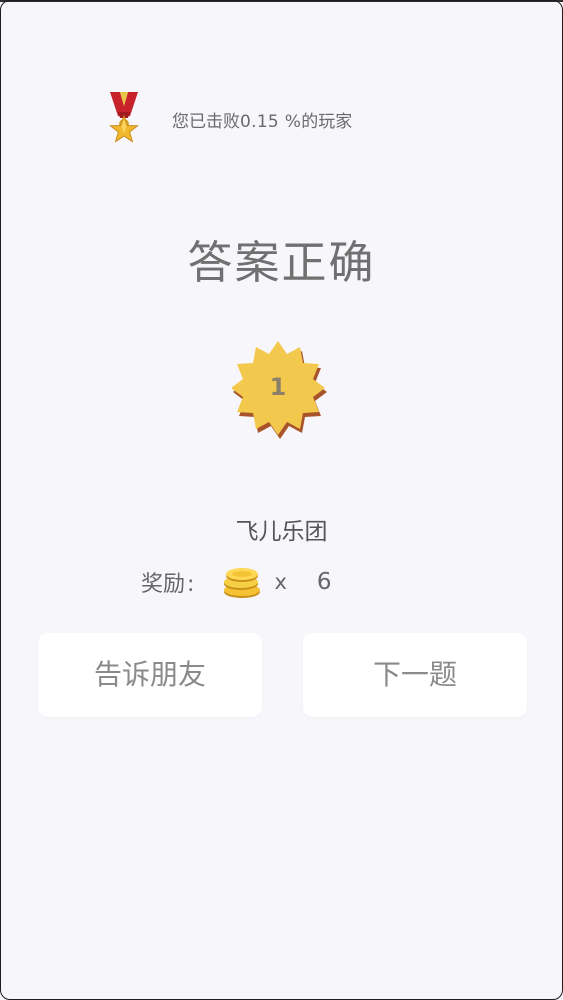 This screenshot has height=1000, width=563. What do you see at coordinates (324, 582) in the screenshot?
I see `reward-count: 6` at bounding box center [324, 582].